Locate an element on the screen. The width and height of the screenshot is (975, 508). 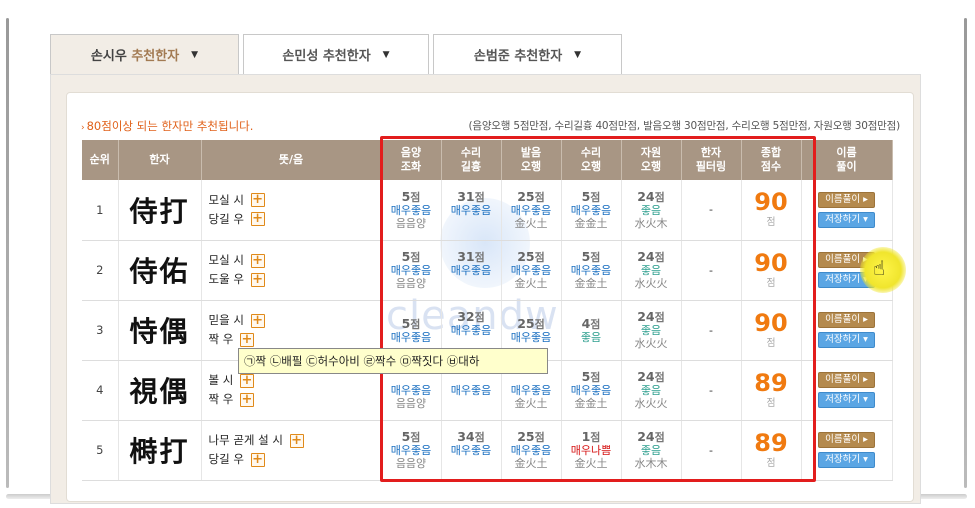
suri-element-cell-grade: 매우나쁨 is located at coordinates (591, 450).